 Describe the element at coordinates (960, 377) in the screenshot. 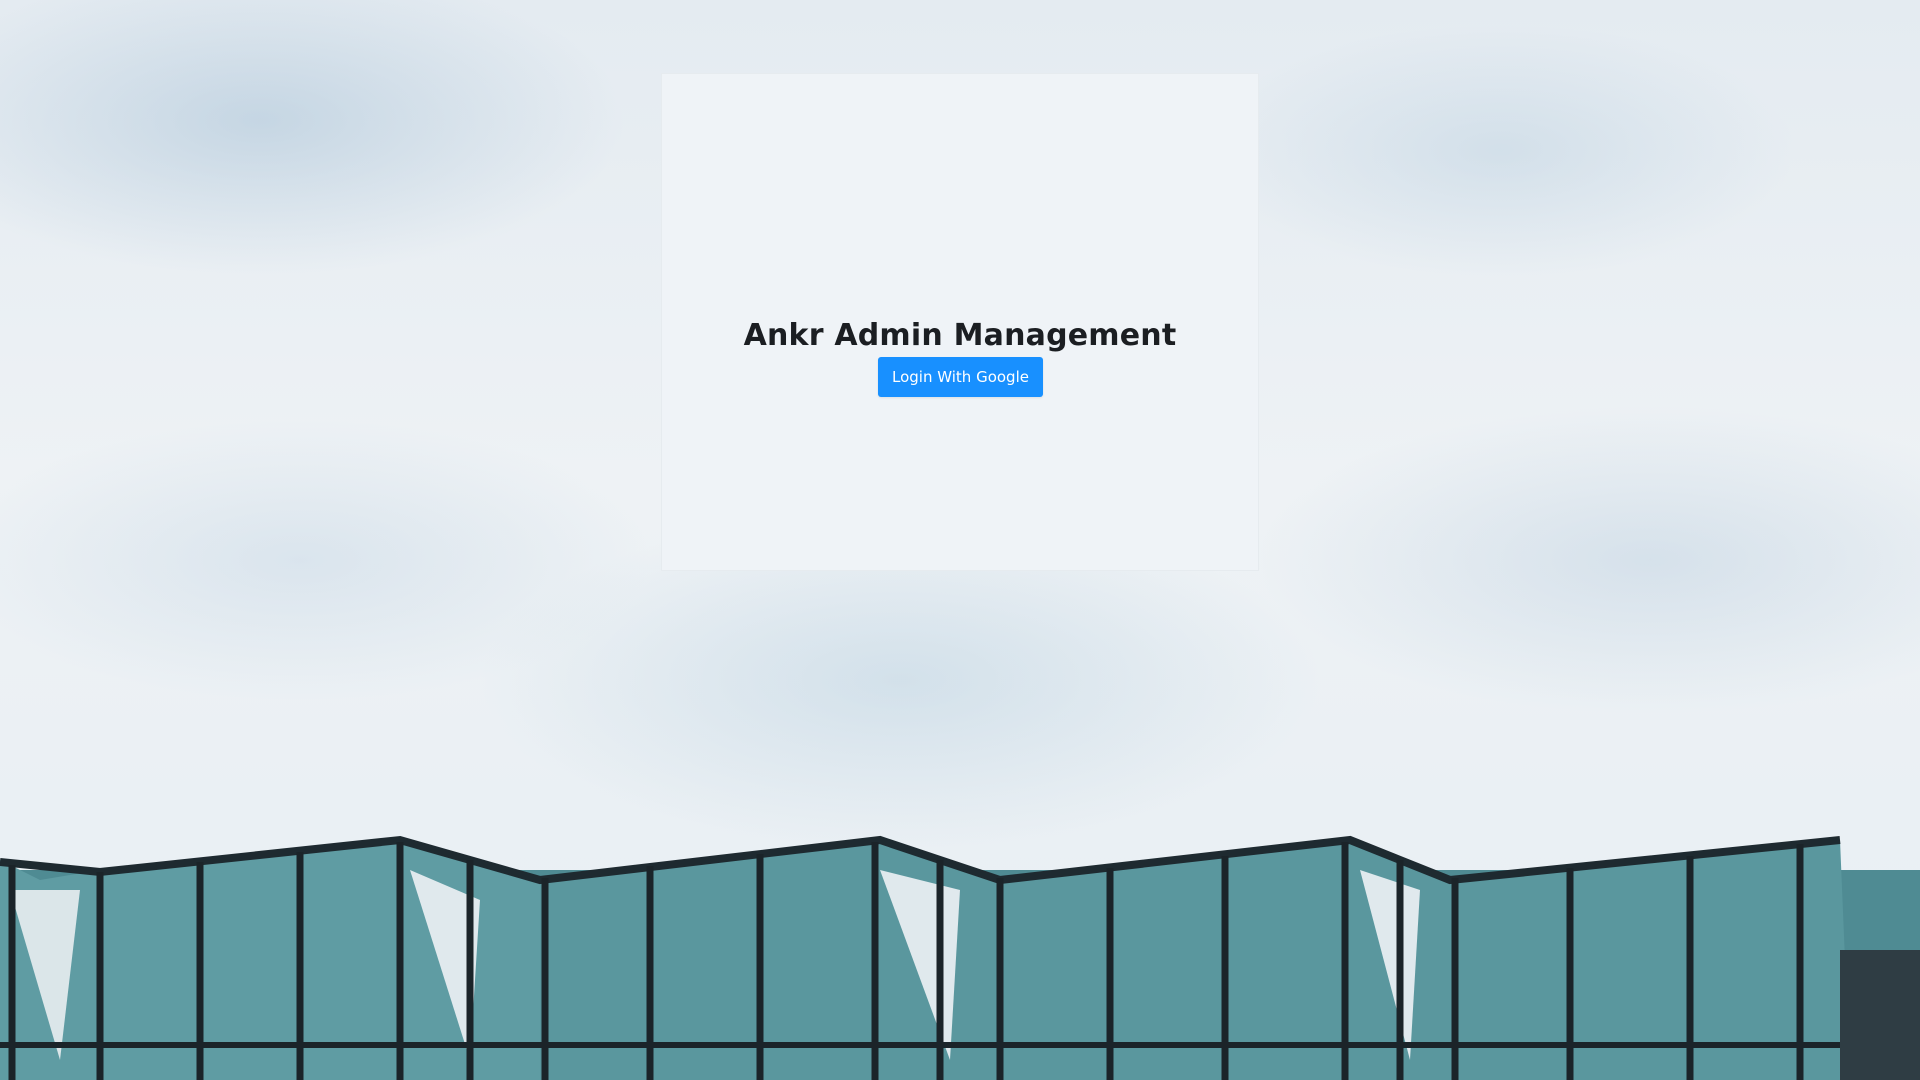

I see `login-with-google-button: Login With Google` at that location.